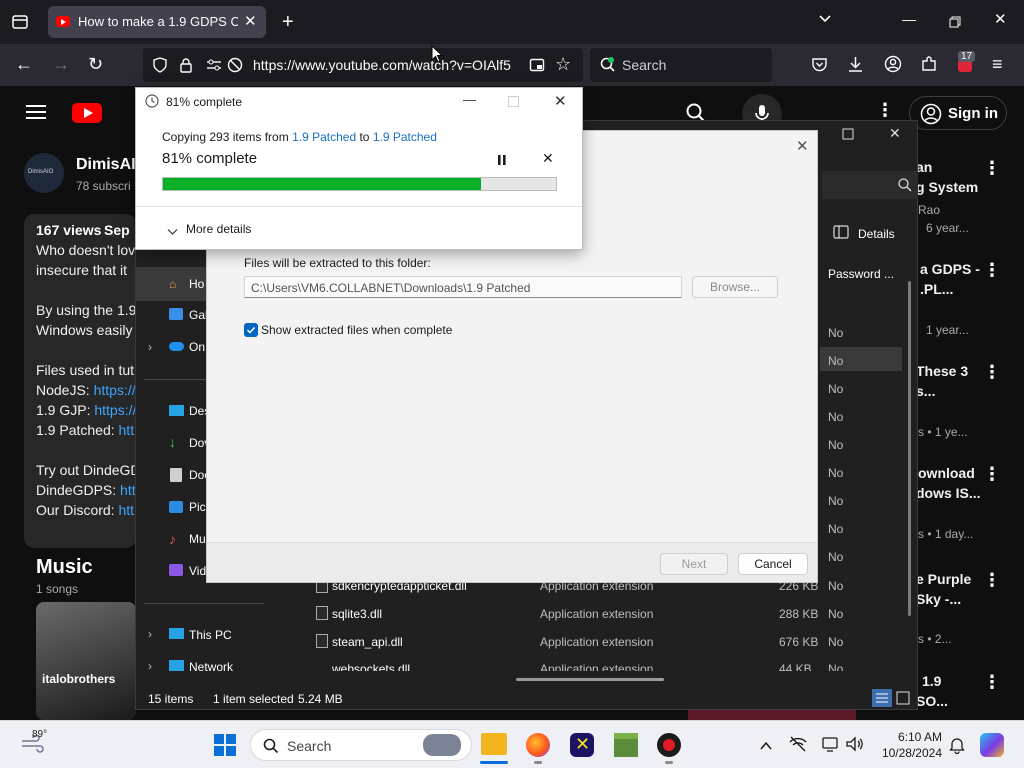  Describe the element at coordinates (44, 173) in the screenshot. I see `channel-avatar: DimisAIO` at that location.